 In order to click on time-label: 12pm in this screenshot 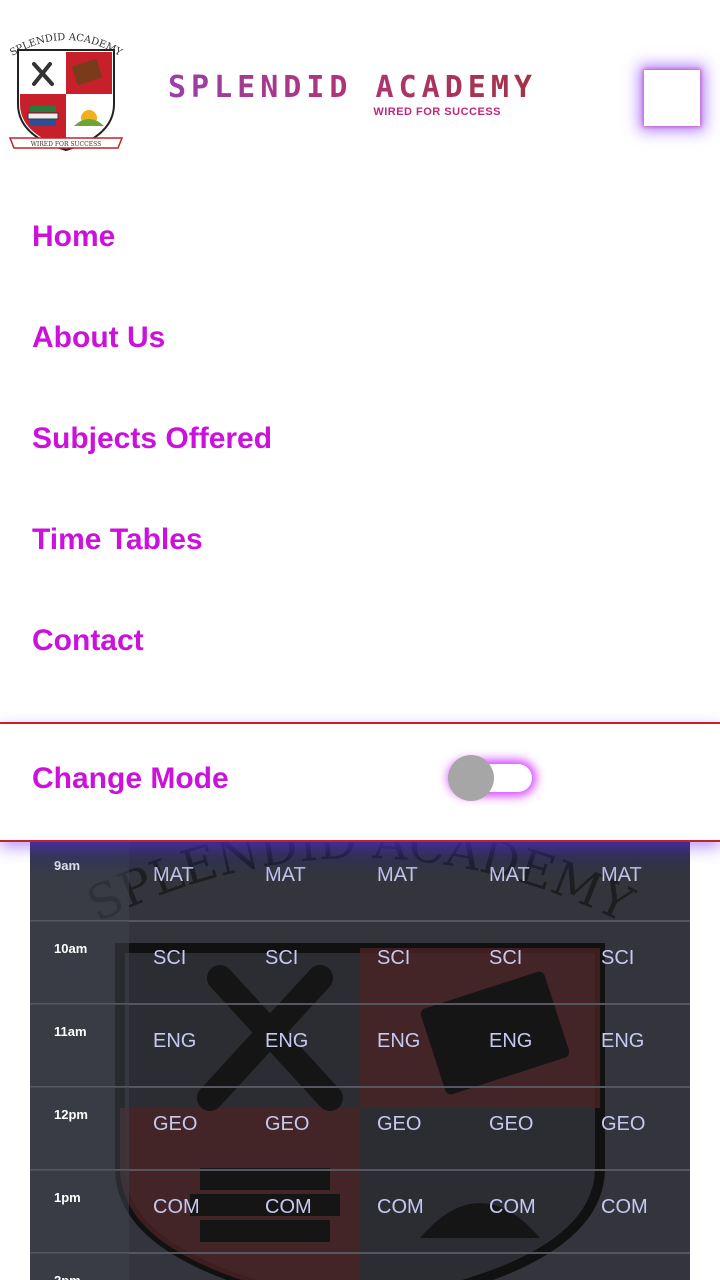, I will do `click(71, 1114)`.